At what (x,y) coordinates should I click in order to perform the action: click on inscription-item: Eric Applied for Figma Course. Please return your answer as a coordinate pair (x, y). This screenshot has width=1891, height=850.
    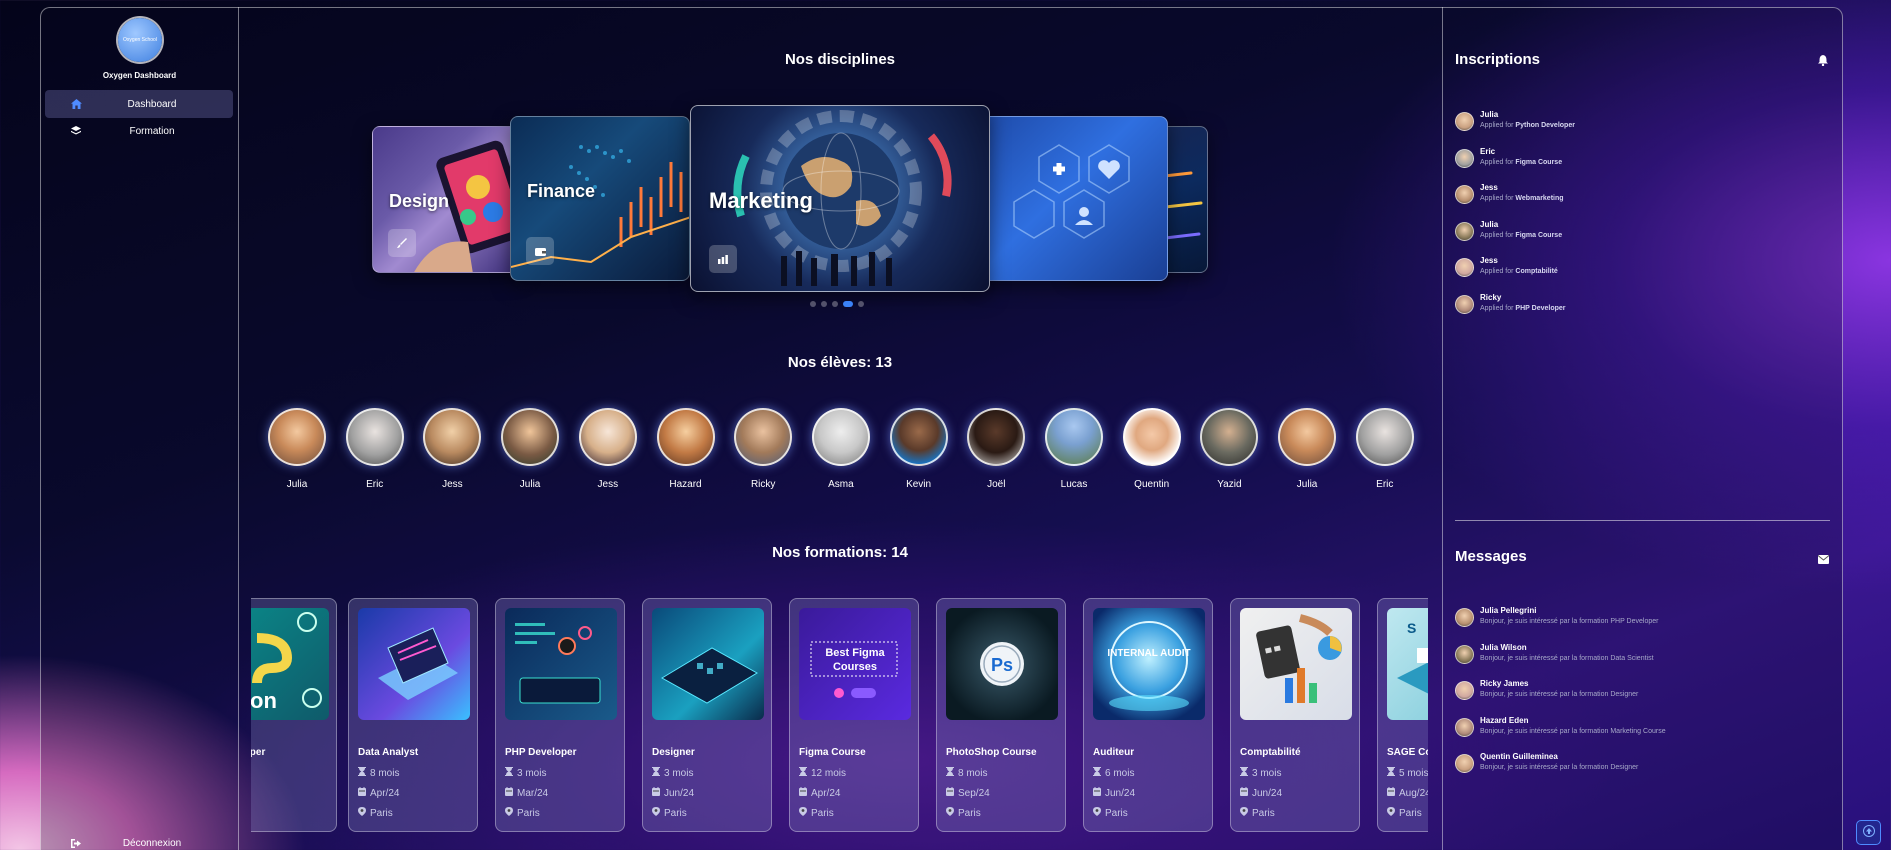
    Looking at the image, I should click on (1508, 157).